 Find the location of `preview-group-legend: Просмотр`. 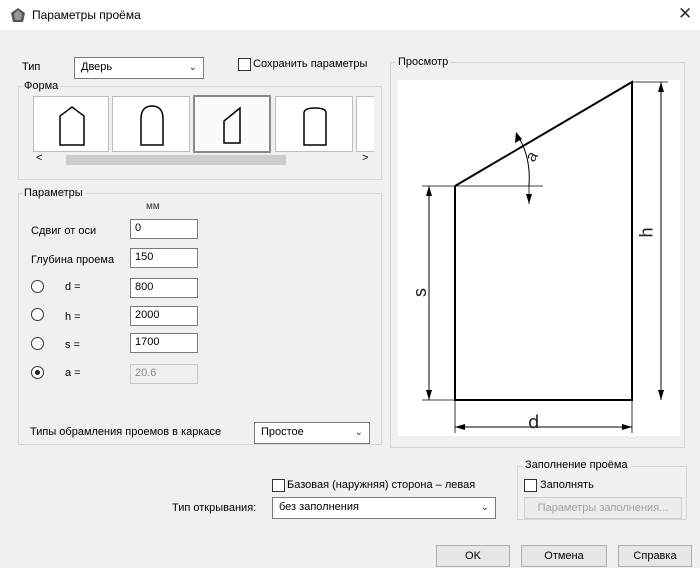

preview-group-legend: Просмотр is located at coordinates (423, 62).